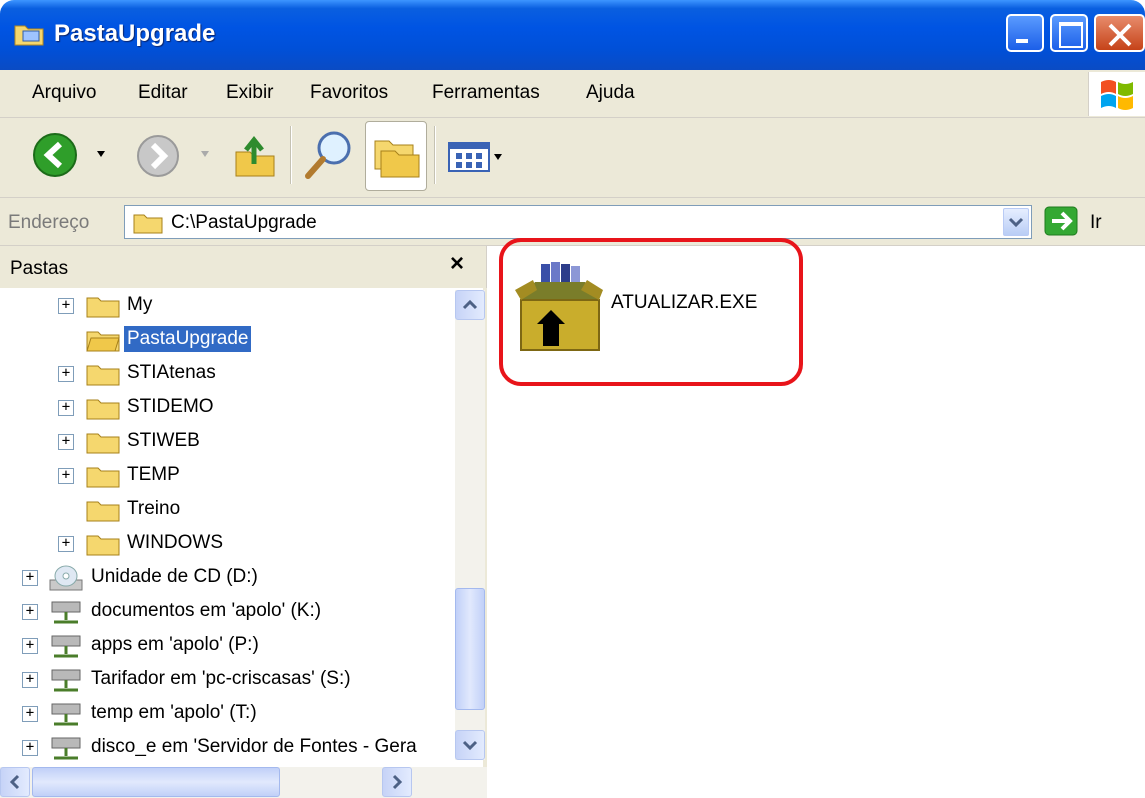 Image resolution: width=1145 pixels, height=798 pixels. Describe the element at coordinates (64, 93) in the screenshot. I see `menu-arquivo: Arquivo` at that location.